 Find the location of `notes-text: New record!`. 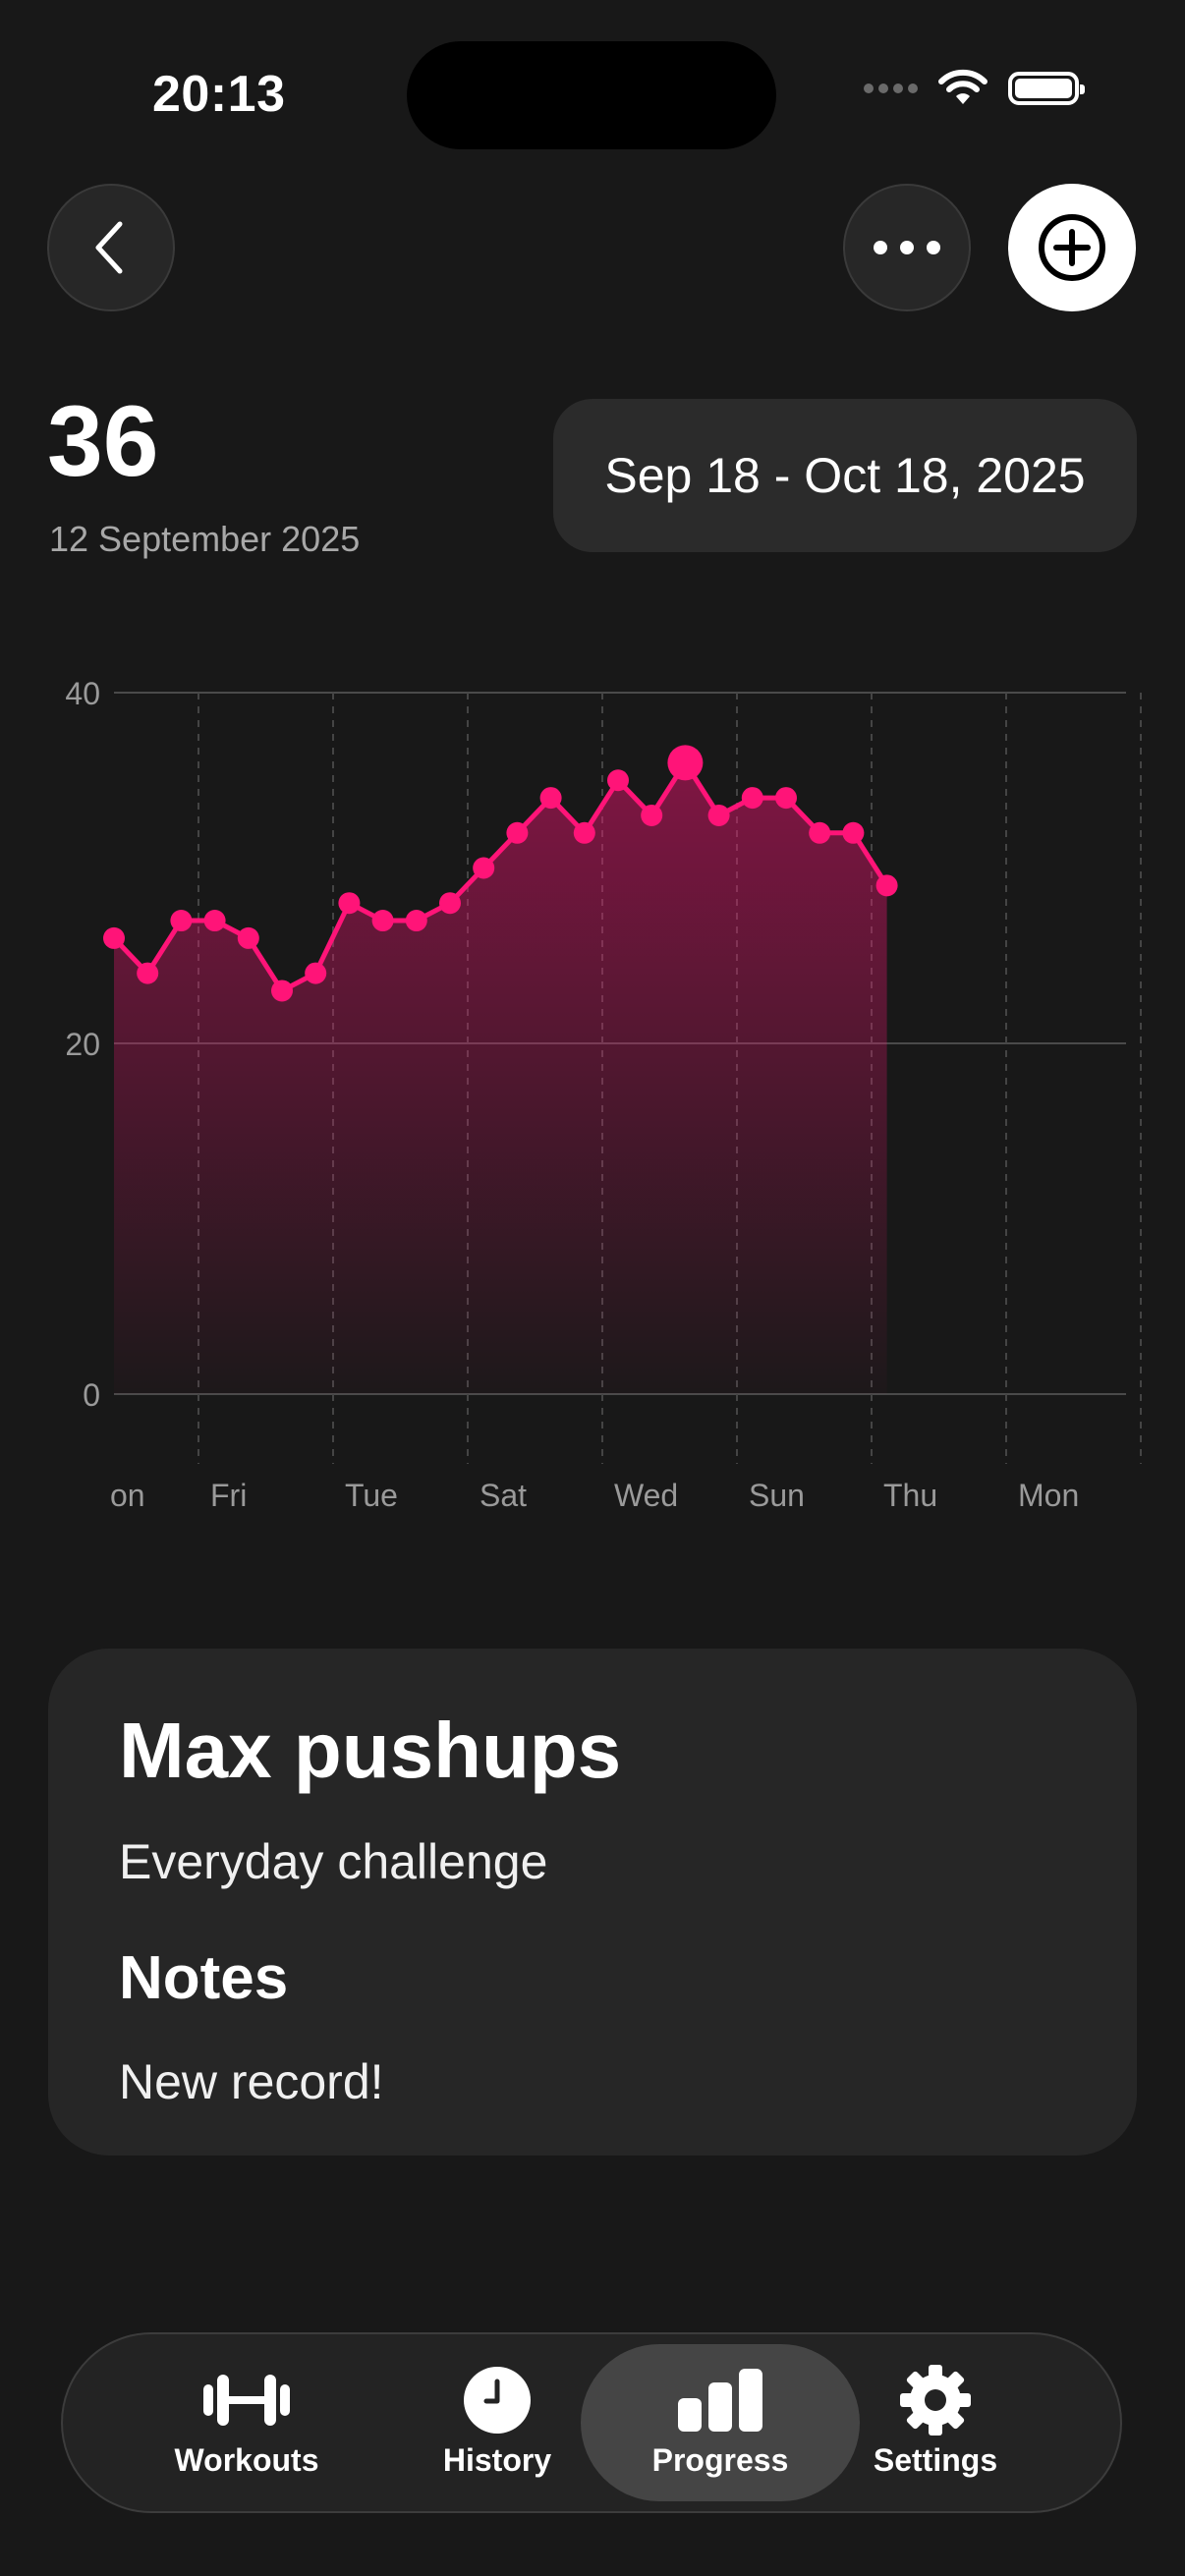

notes-text: New record! is located at coordinates (252, 2081).